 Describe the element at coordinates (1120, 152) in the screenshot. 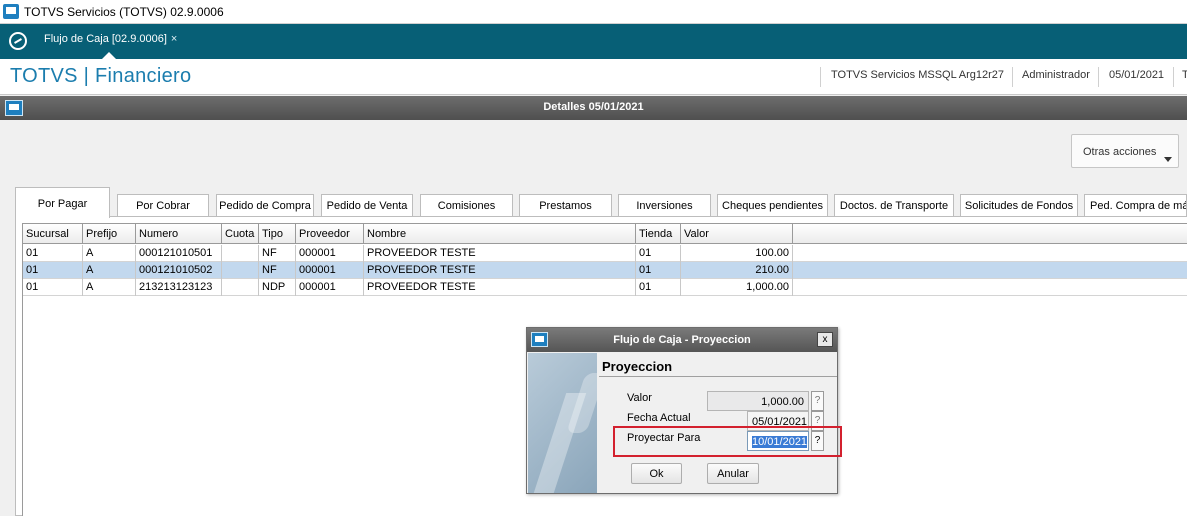

I see `otras-acciones-label: Otras acciones` at that location.